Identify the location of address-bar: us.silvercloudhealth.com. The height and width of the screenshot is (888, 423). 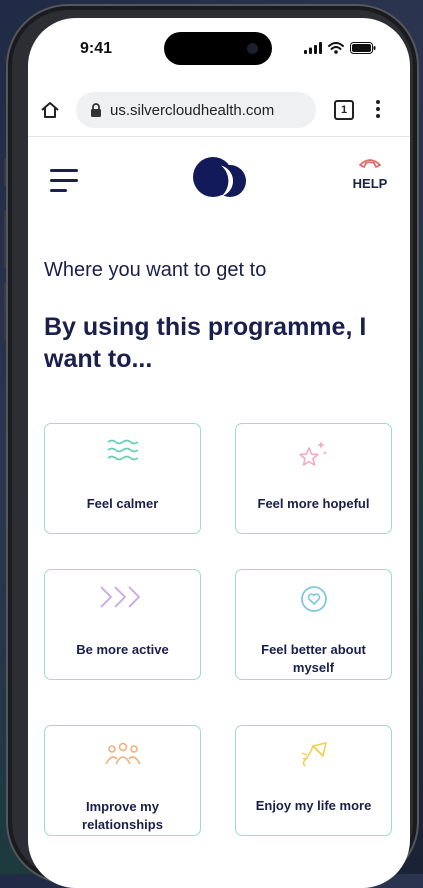
(196, 110).